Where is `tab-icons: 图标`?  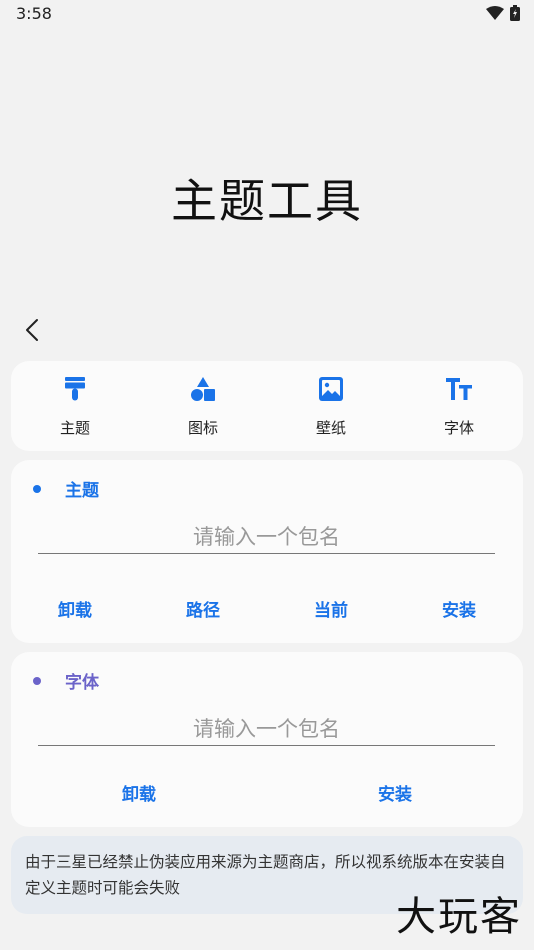
tab-icons: 图标 is located at coordinates (203, 406).